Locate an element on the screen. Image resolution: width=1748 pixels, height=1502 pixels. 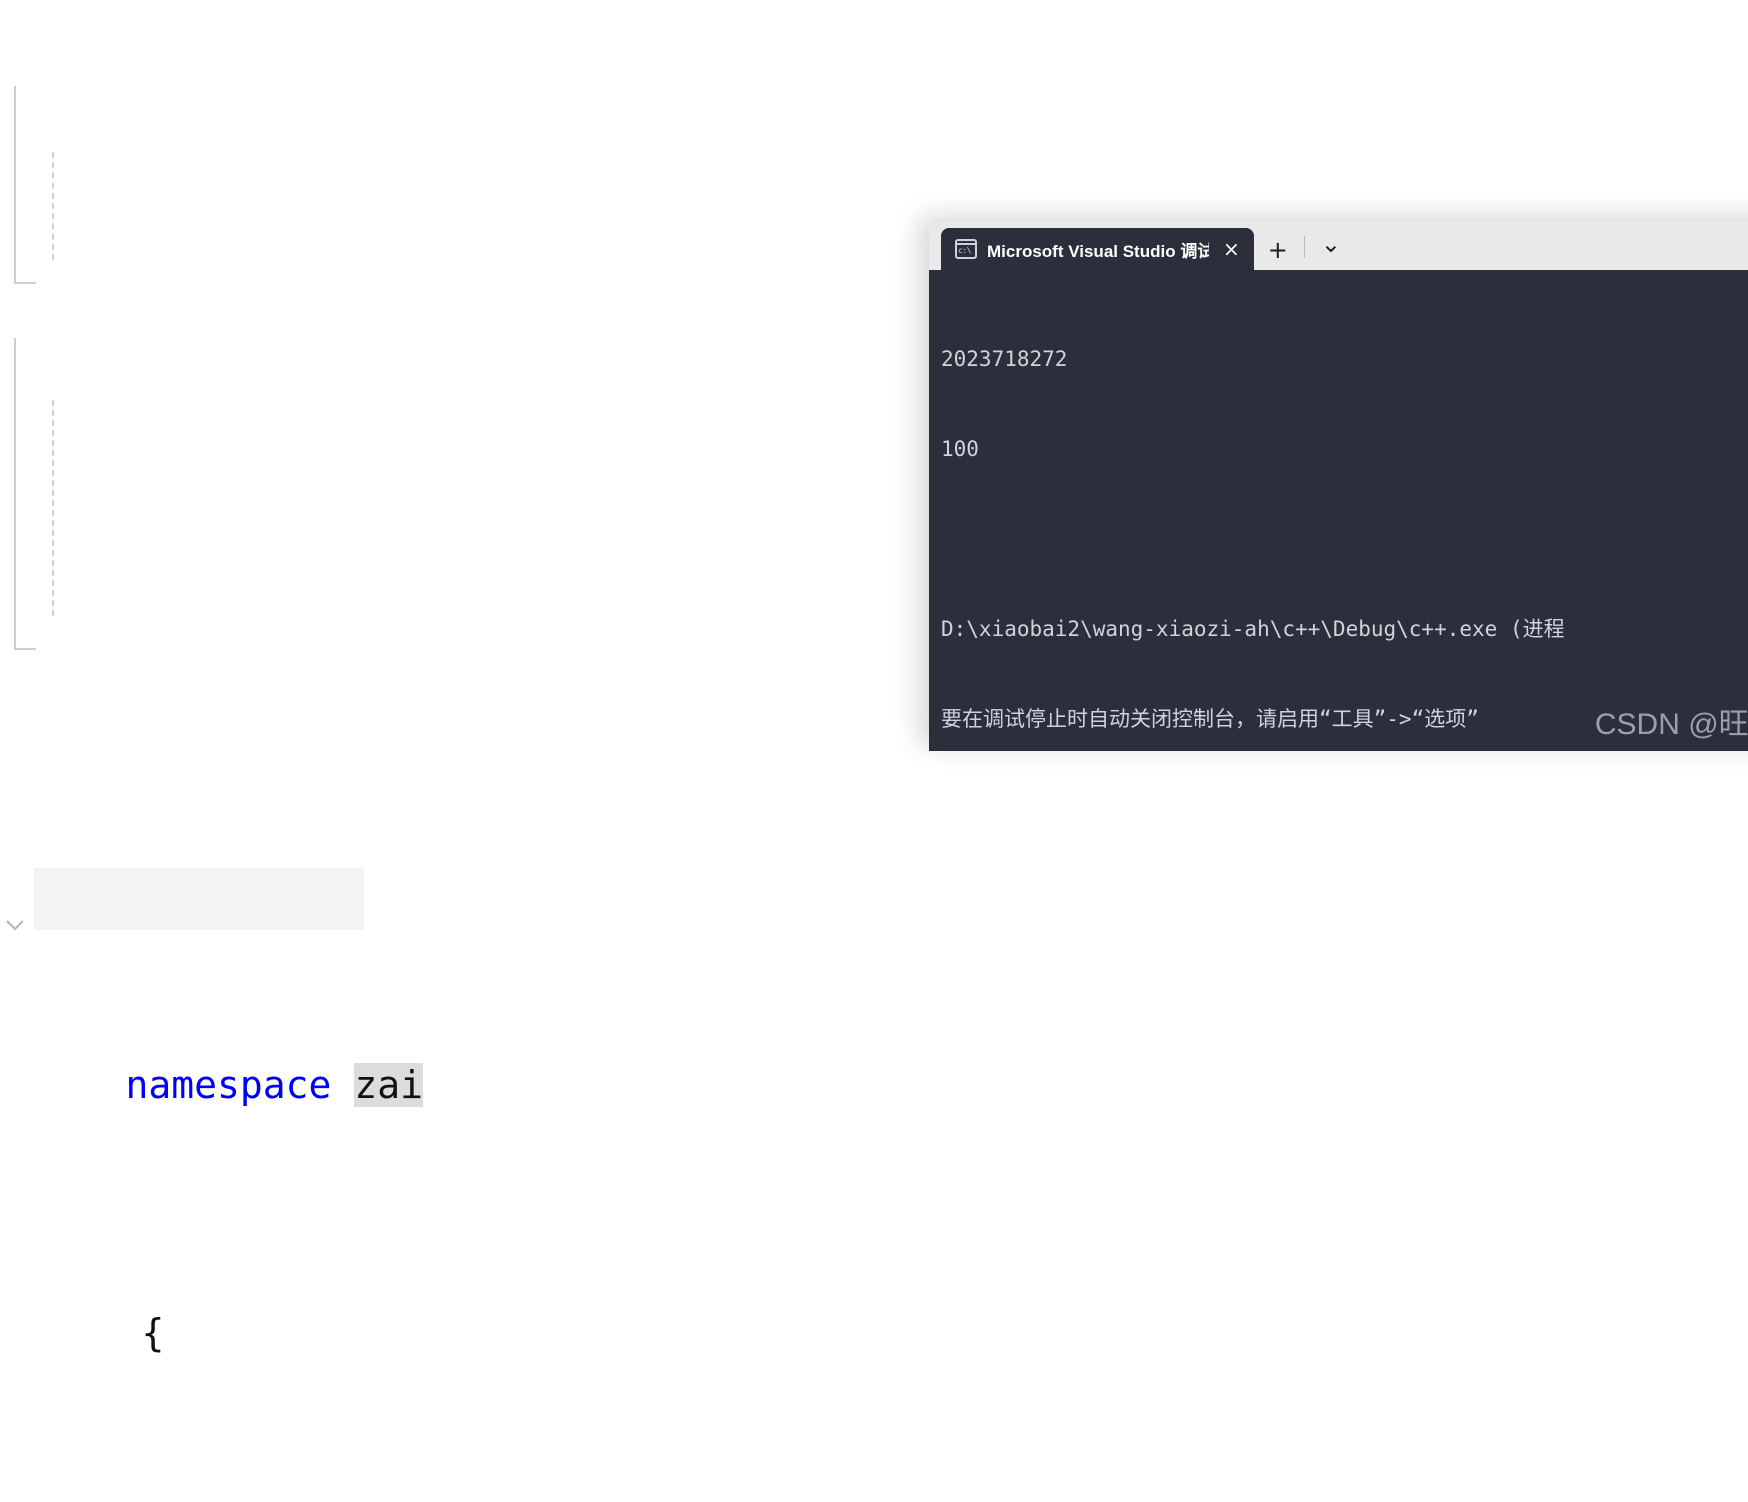
fold-region-bar-main is located at coordinates (15, 493).